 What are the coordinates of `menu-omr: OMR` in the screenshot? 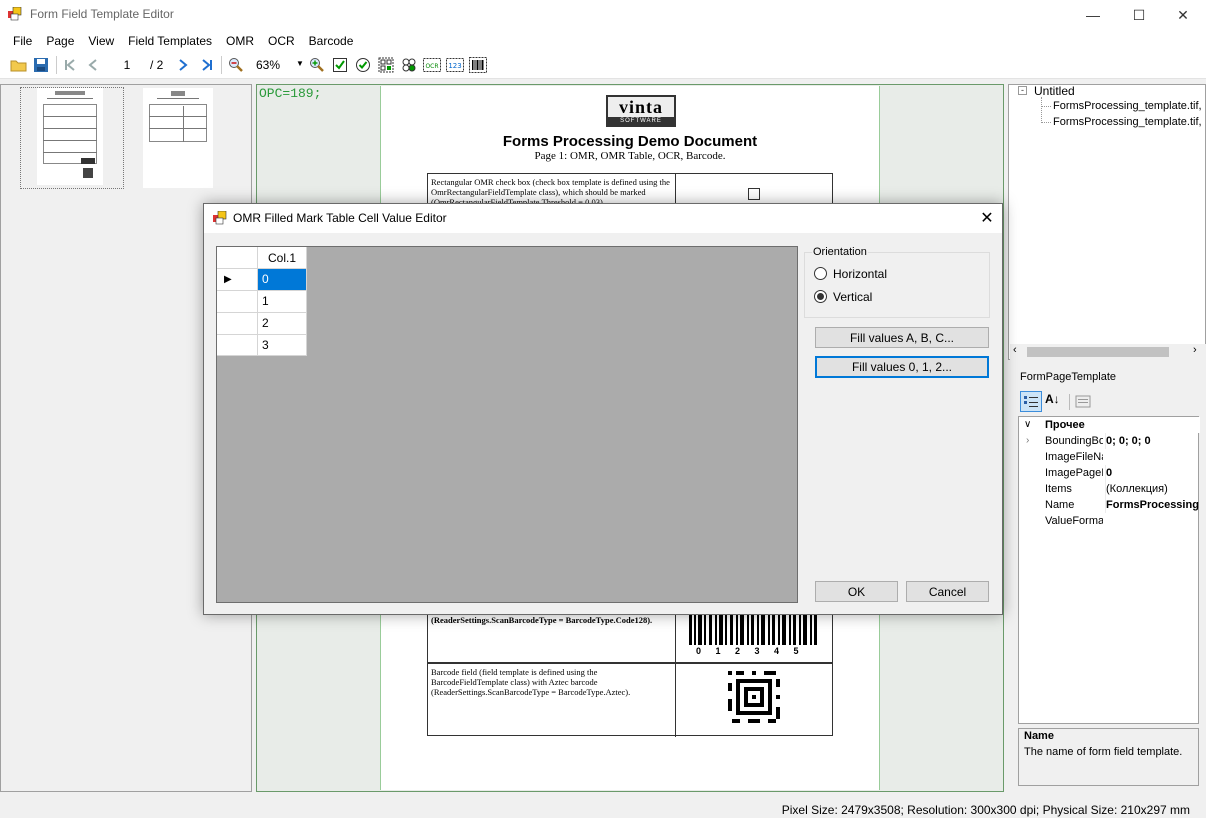 It's located at (240, 41).